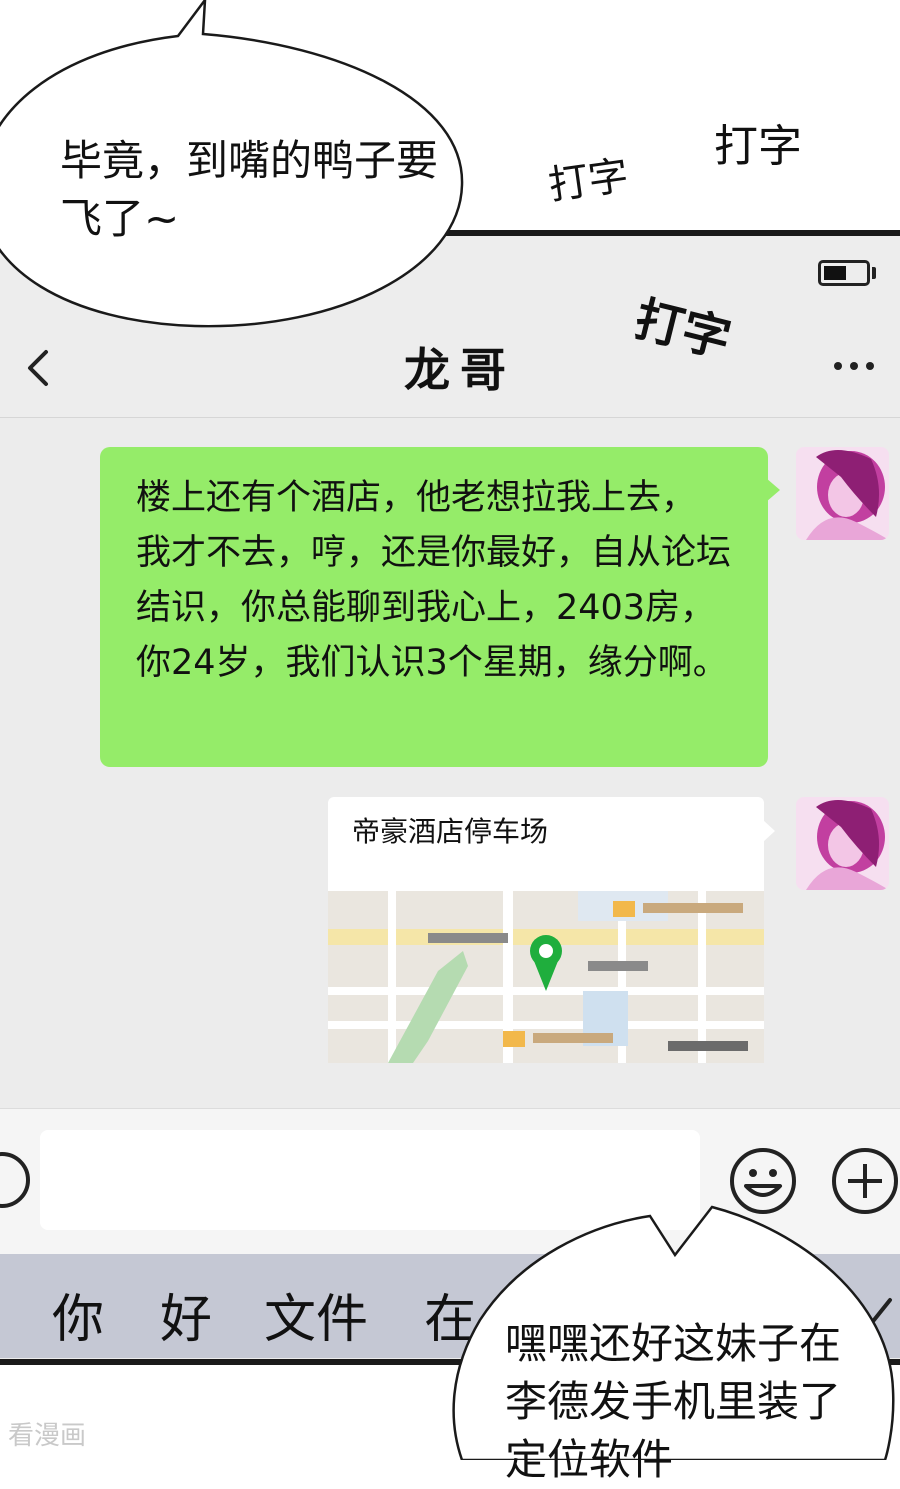 The image size is (900, 1489). Describe the element at coordinates (249, 189) in the screenshot. I see `speech-text-left: 毕竟，到嘴的鸭子要飞了~` at that location.